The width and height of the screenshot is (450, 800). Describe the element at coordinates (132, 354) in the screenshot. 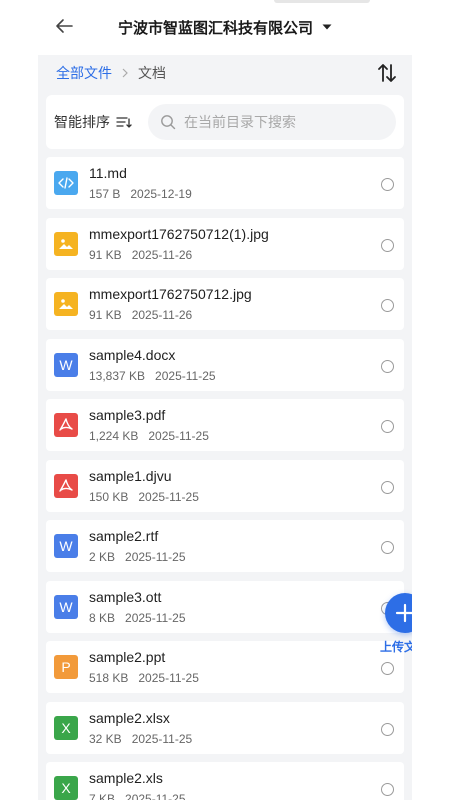

I see `file-name: sample4.docx` at that location.